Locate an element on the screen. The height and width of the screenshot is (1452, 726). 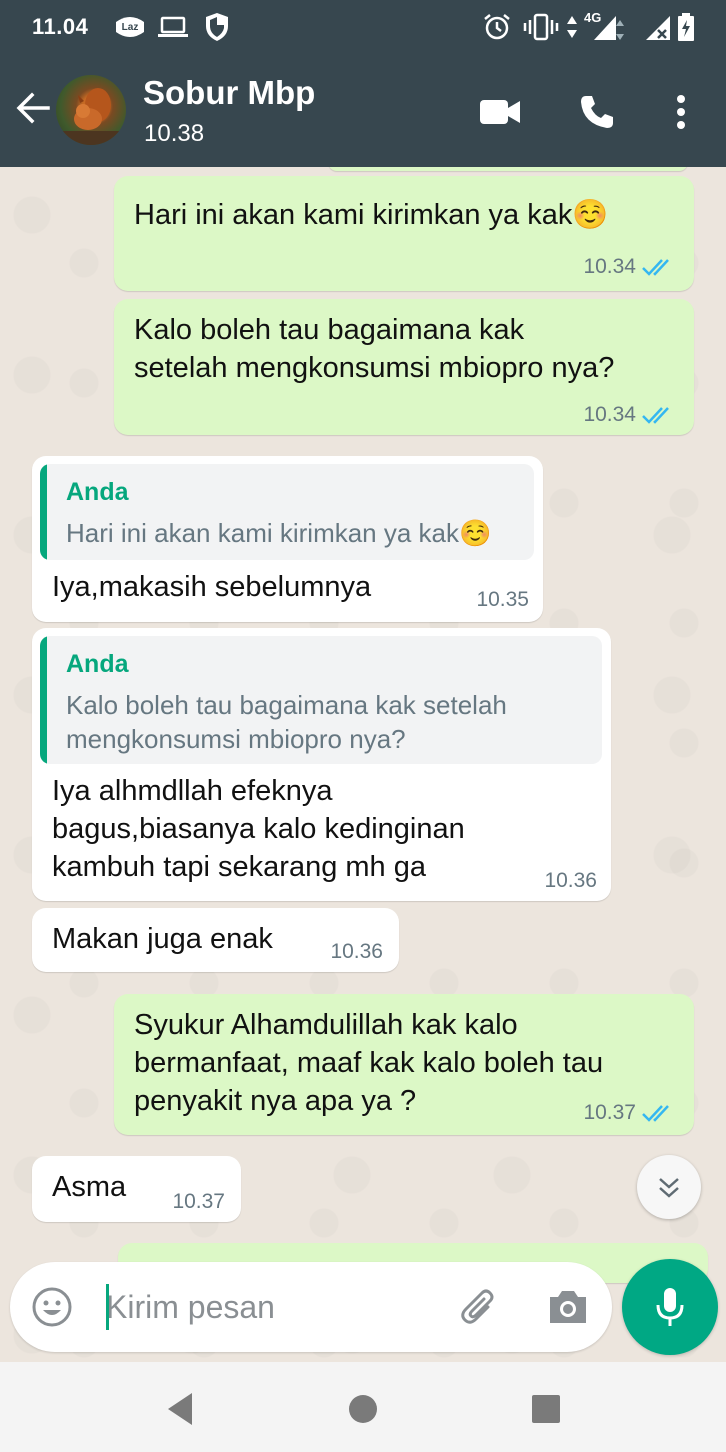
more-options-icon is located at coordinates (681, 112).